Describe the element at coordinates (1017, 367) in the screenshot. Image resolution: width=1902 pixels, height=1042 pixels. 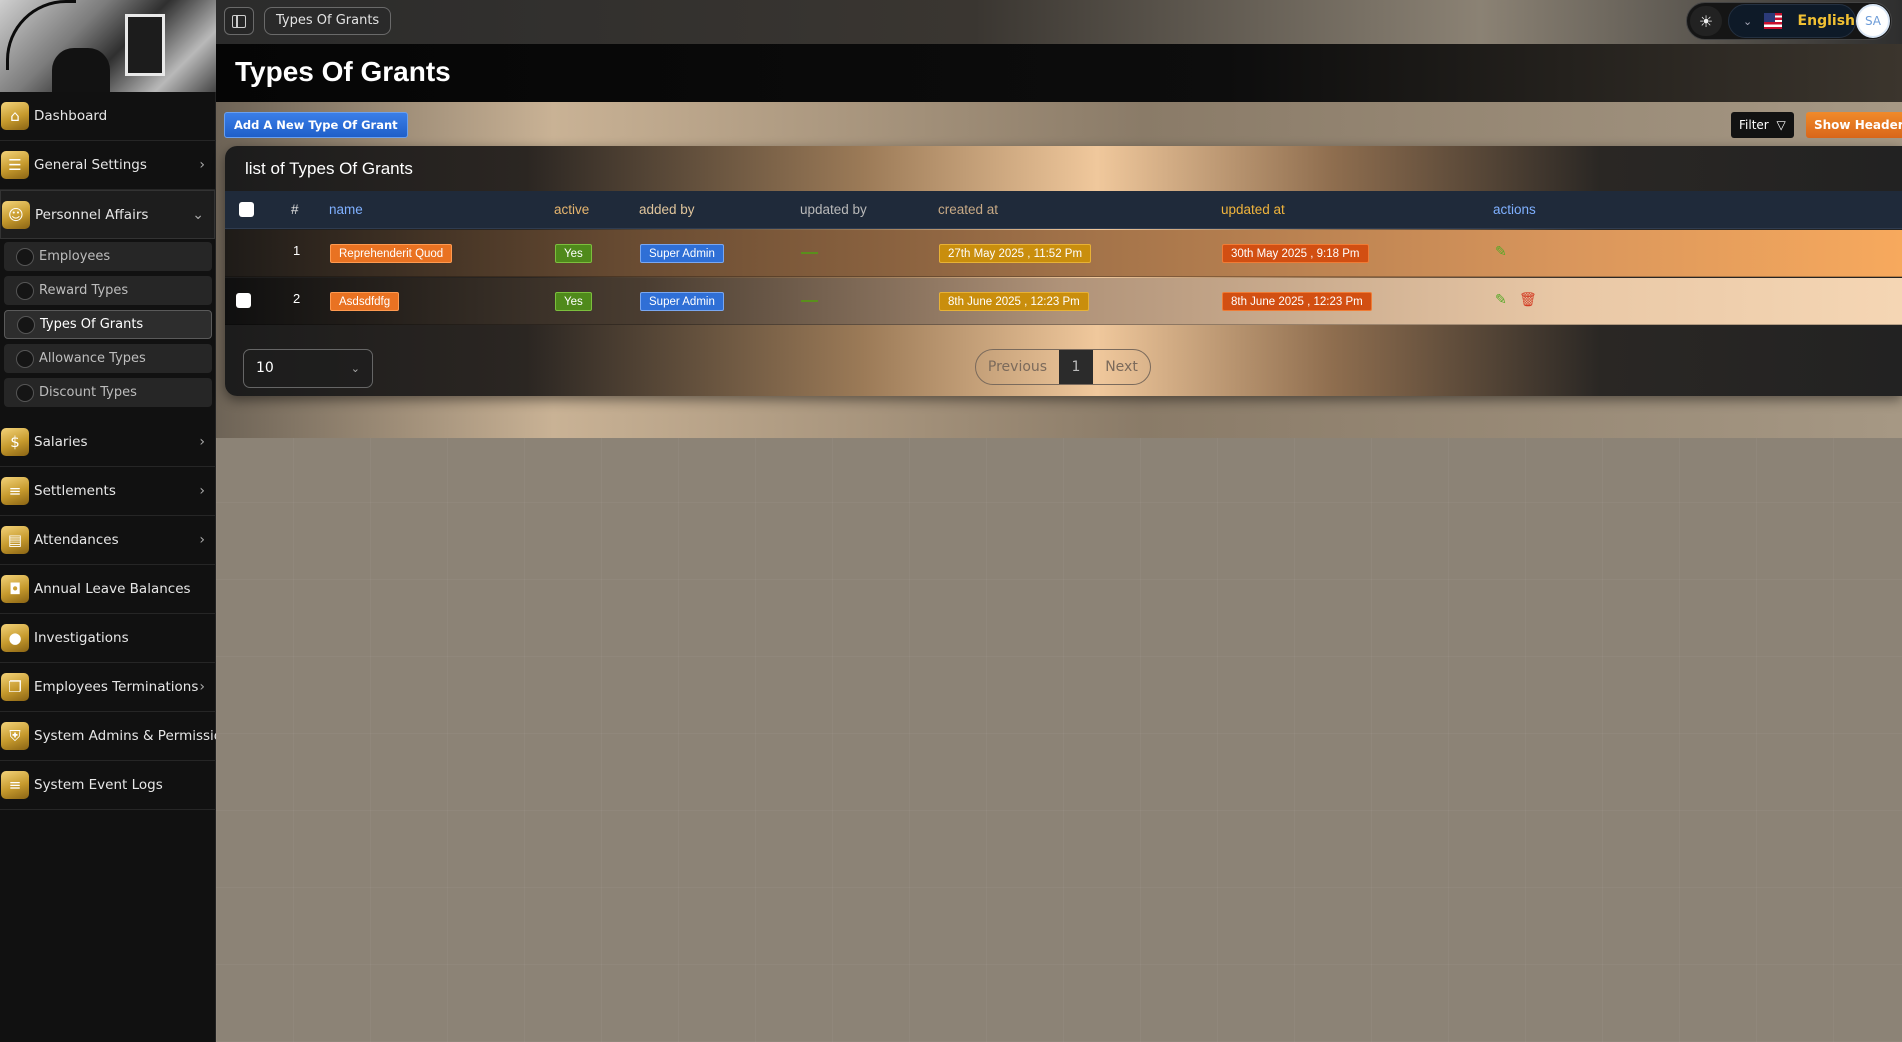
I see `previous-page-button: Previous` at that location.